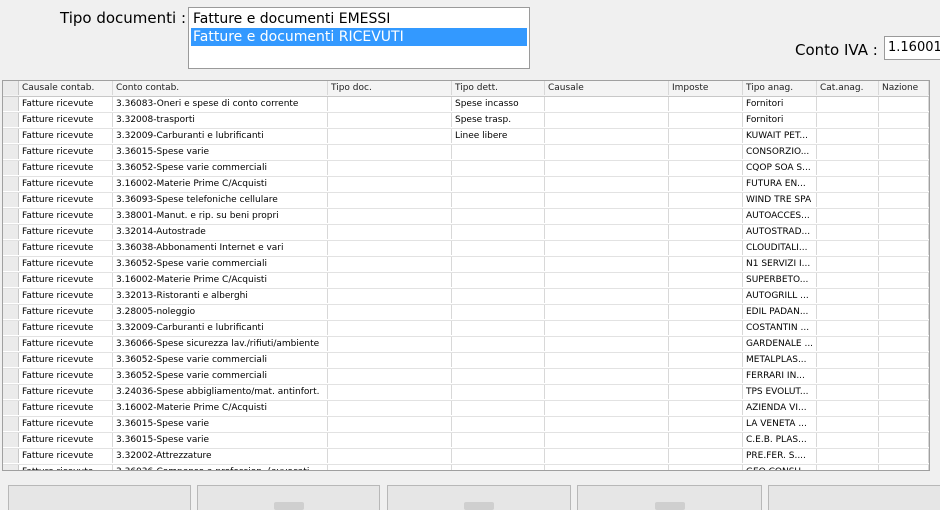  Describe the element at coordinates (220, 232) in the screenshot. I see `cell-conto-contab: 3.32014-Autostrade` at that location.